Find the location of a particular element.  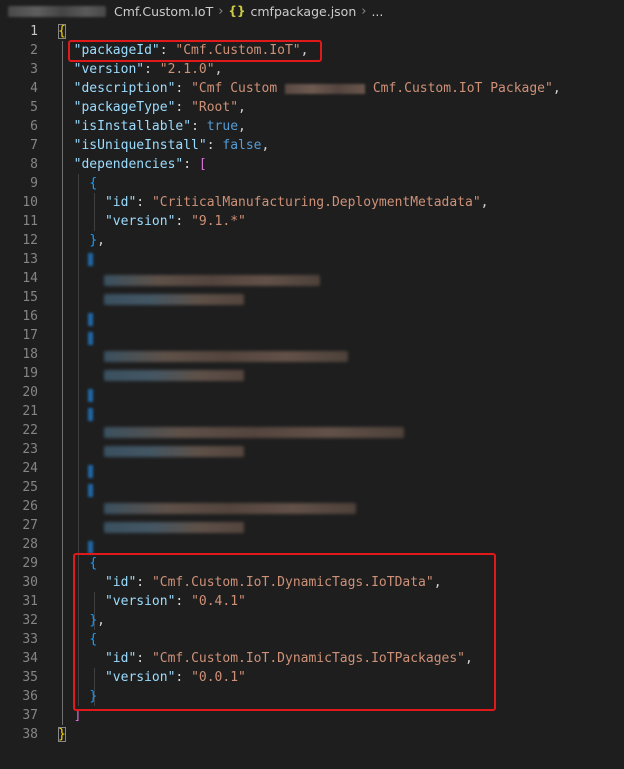

close-brace: } is located at coordinates (62, 734).